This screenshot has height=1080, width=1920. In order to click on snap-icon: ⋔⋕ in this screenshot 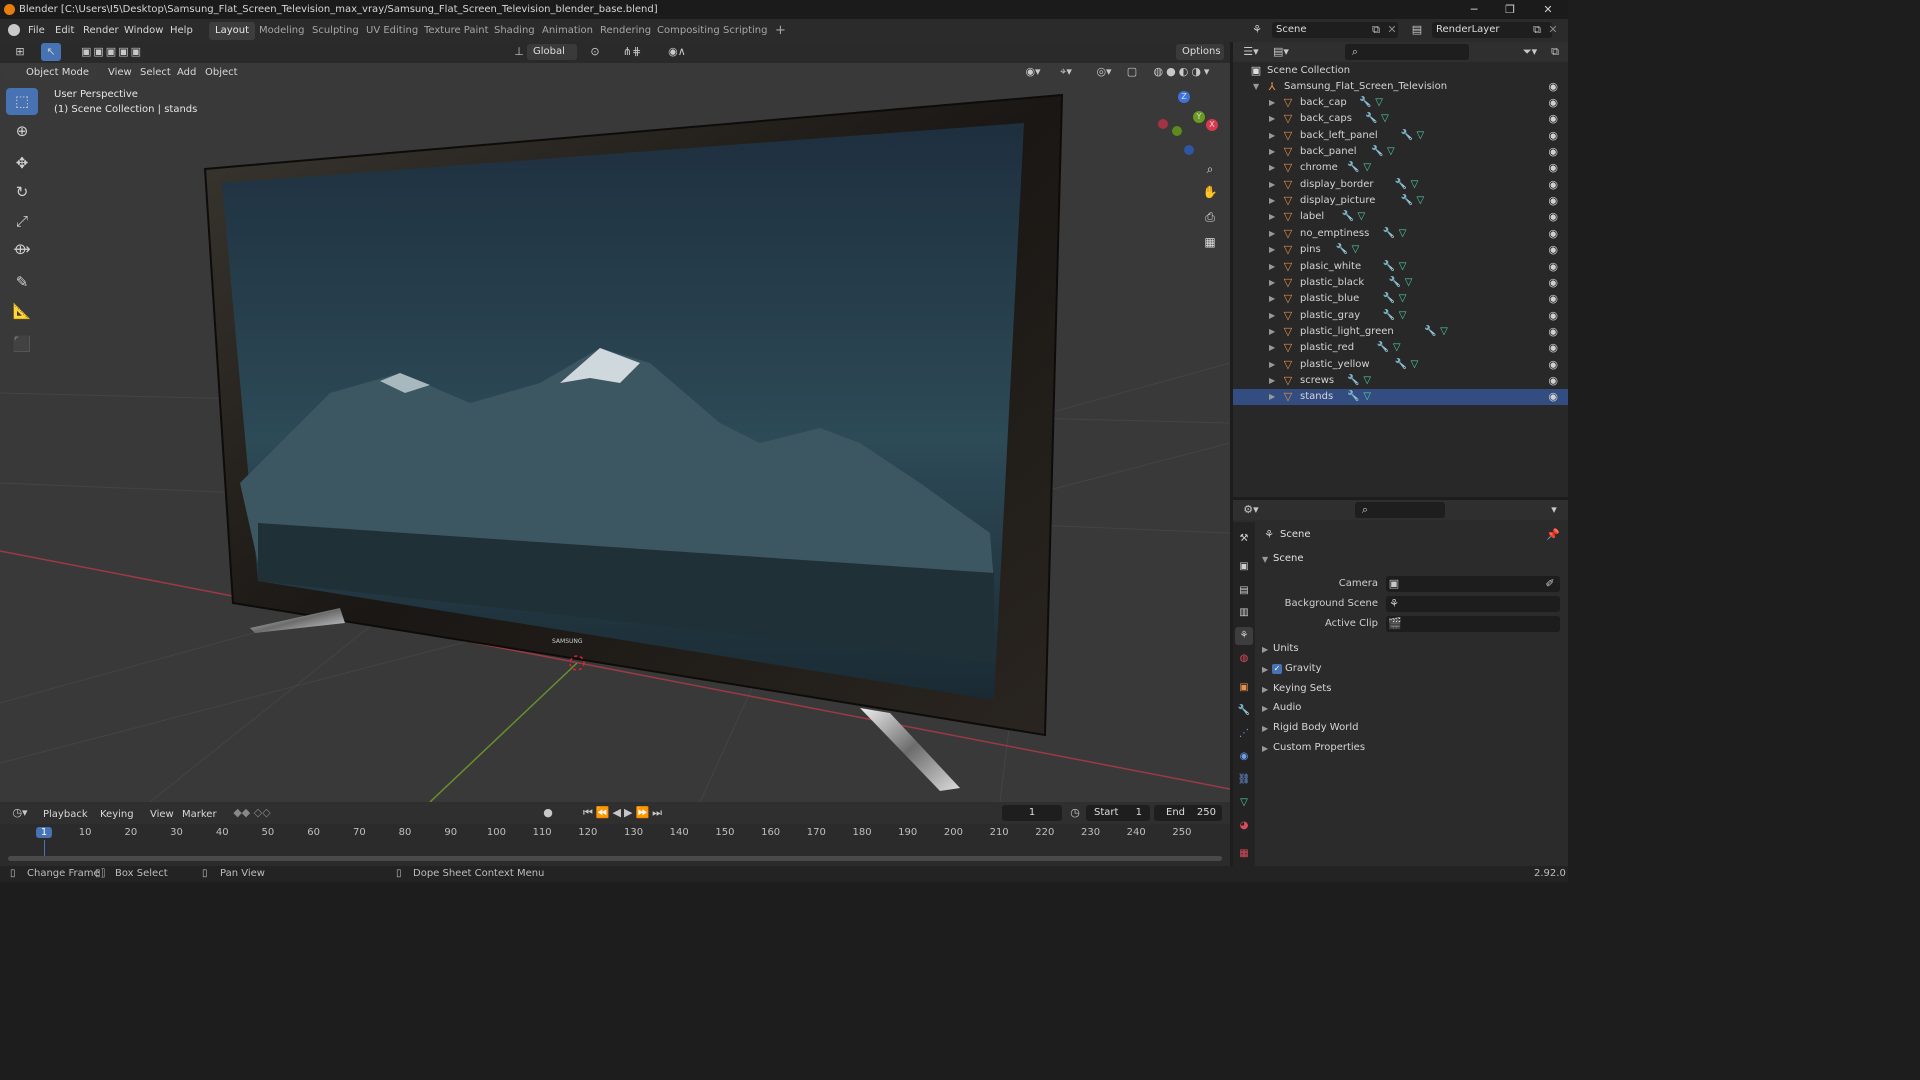, I will do `click(632, 52)`.